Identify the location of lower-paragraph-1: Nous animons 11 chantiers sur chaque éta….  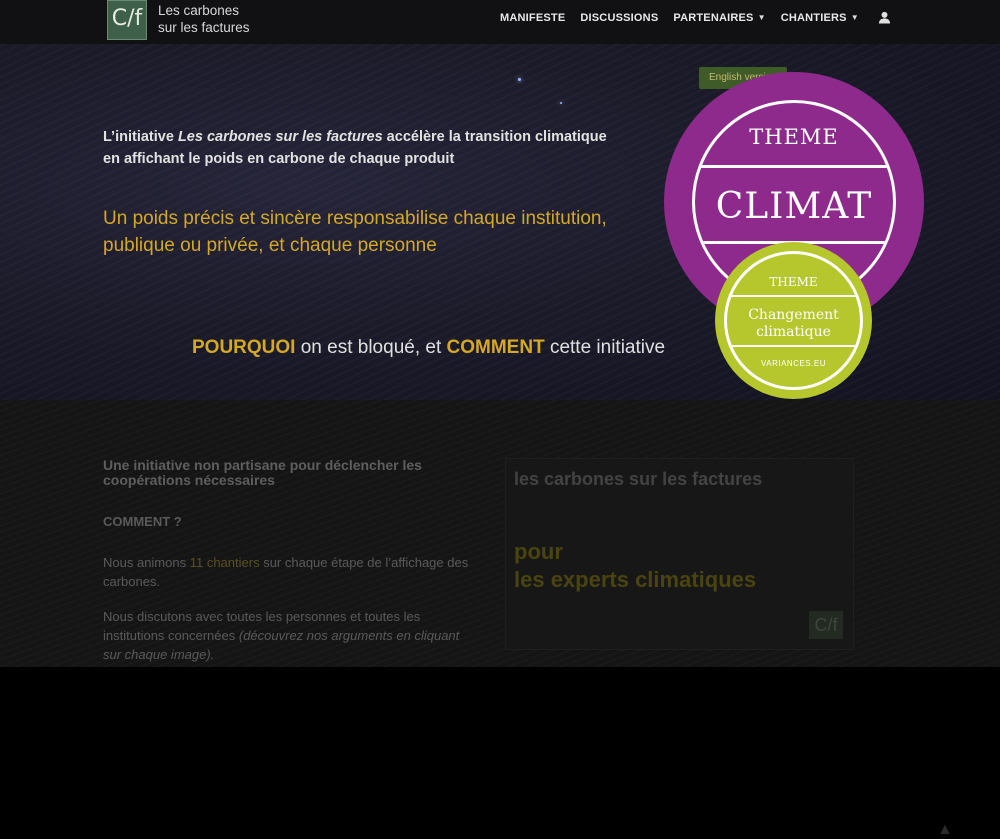
(288, 572).